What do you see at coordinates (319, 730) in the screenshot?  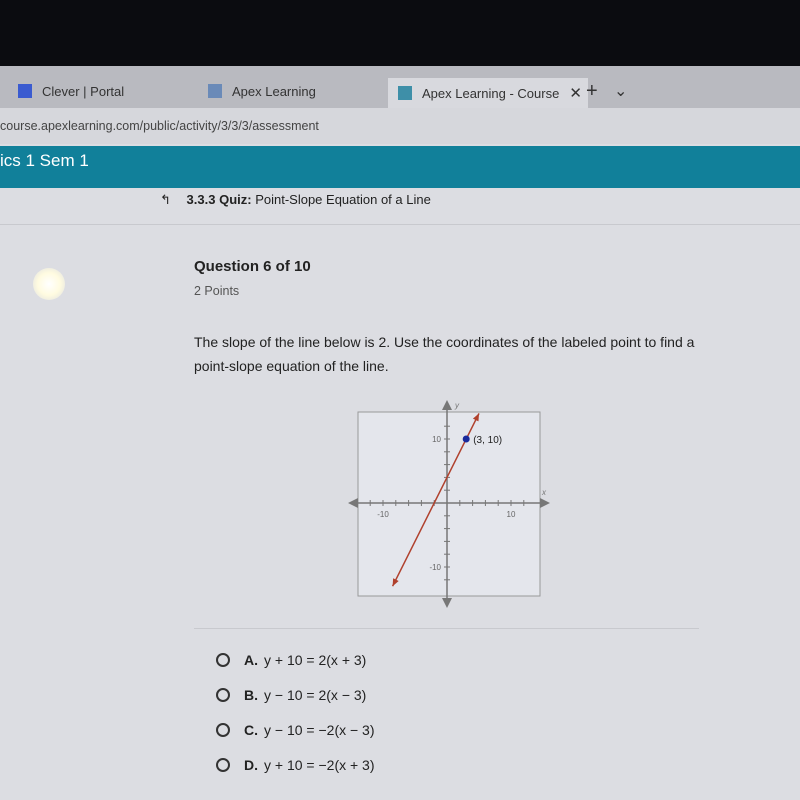 I see `option-text: y − 10 = −2(x − 3)` at bounding box center [319, 730].